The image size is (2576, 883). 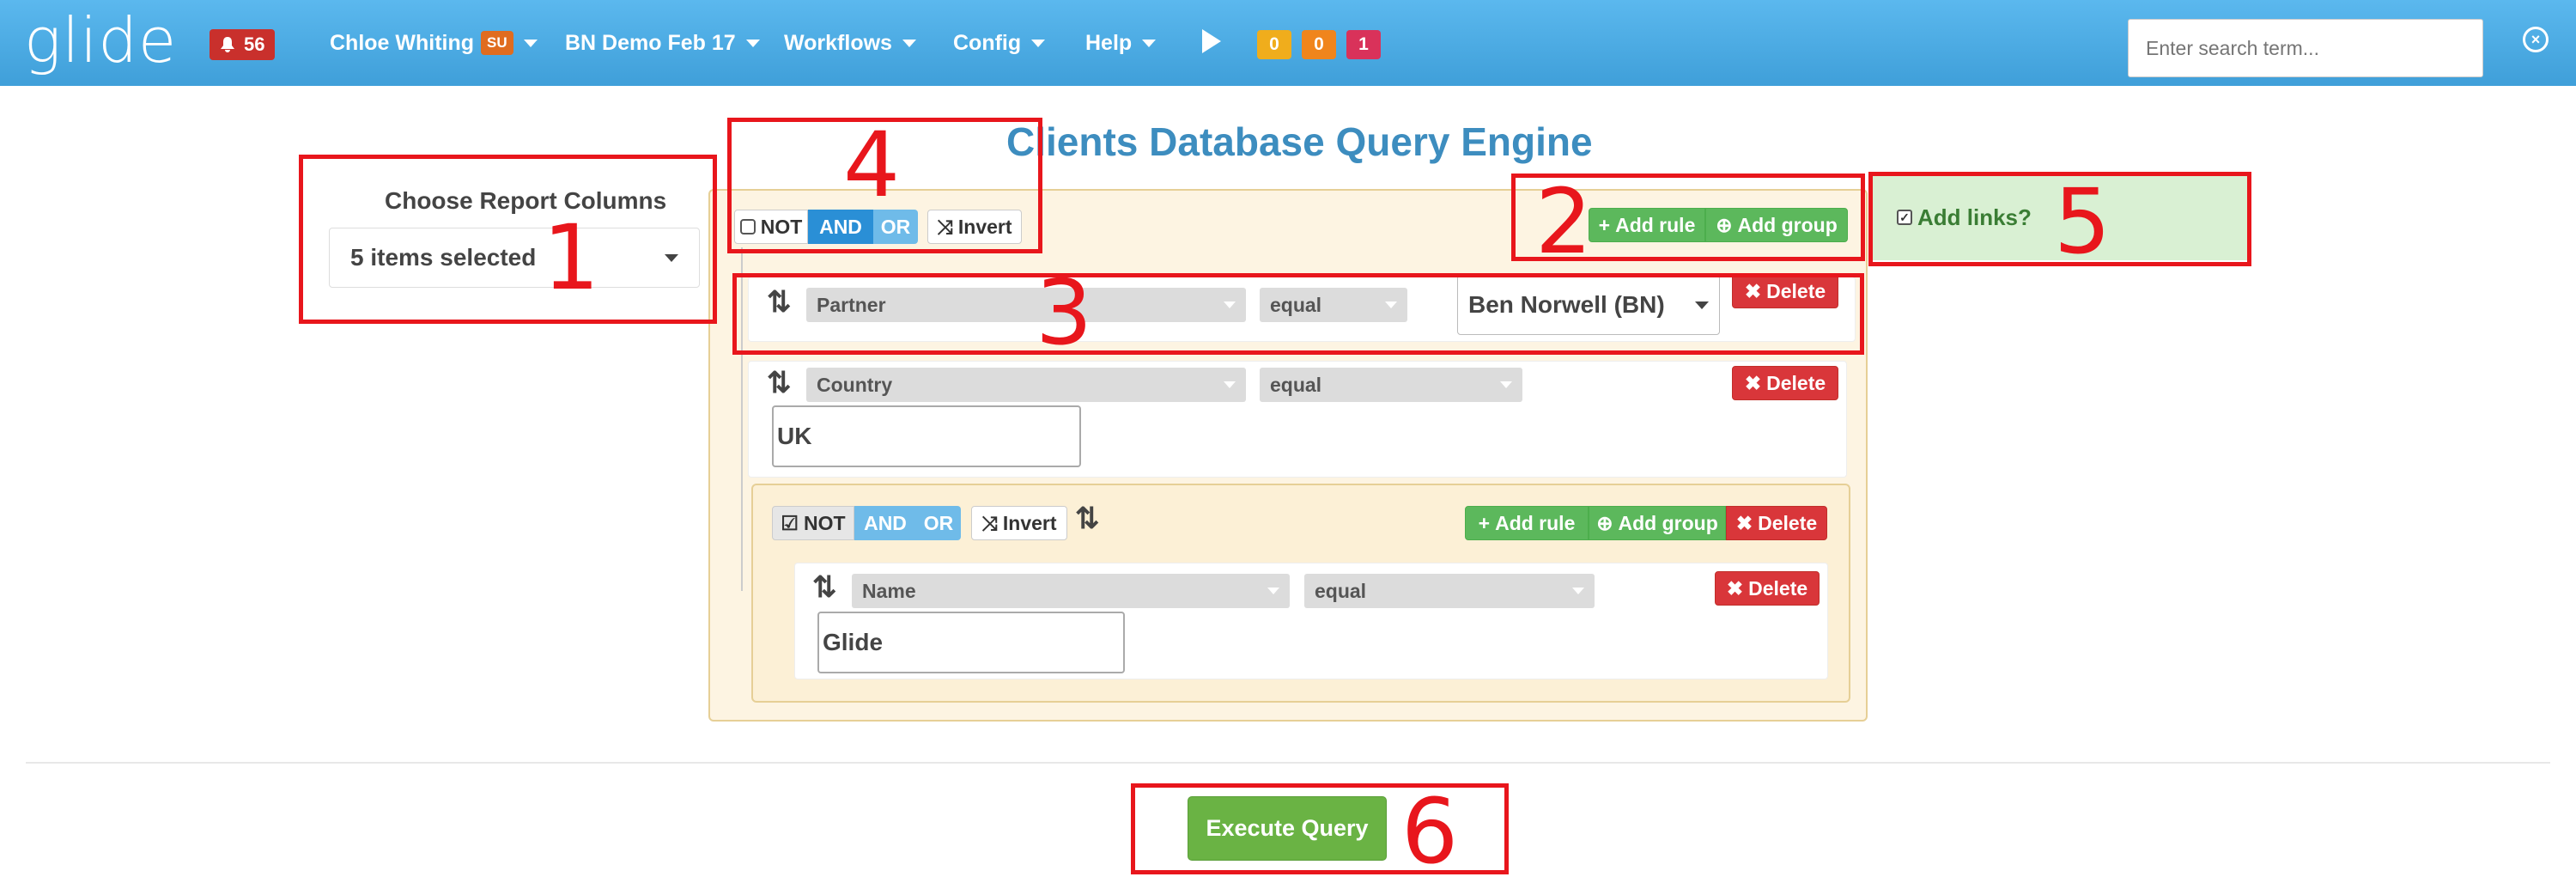 I want to click on group-add-rule-button: + Add rule, so click(x=1527, y=523).